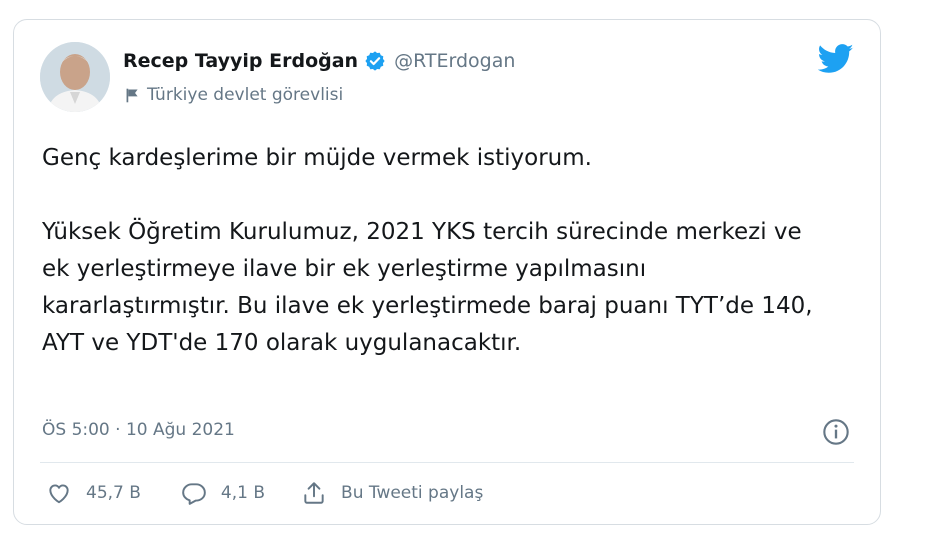  I want to click on twitter-bird-icon, so click(836, 59).